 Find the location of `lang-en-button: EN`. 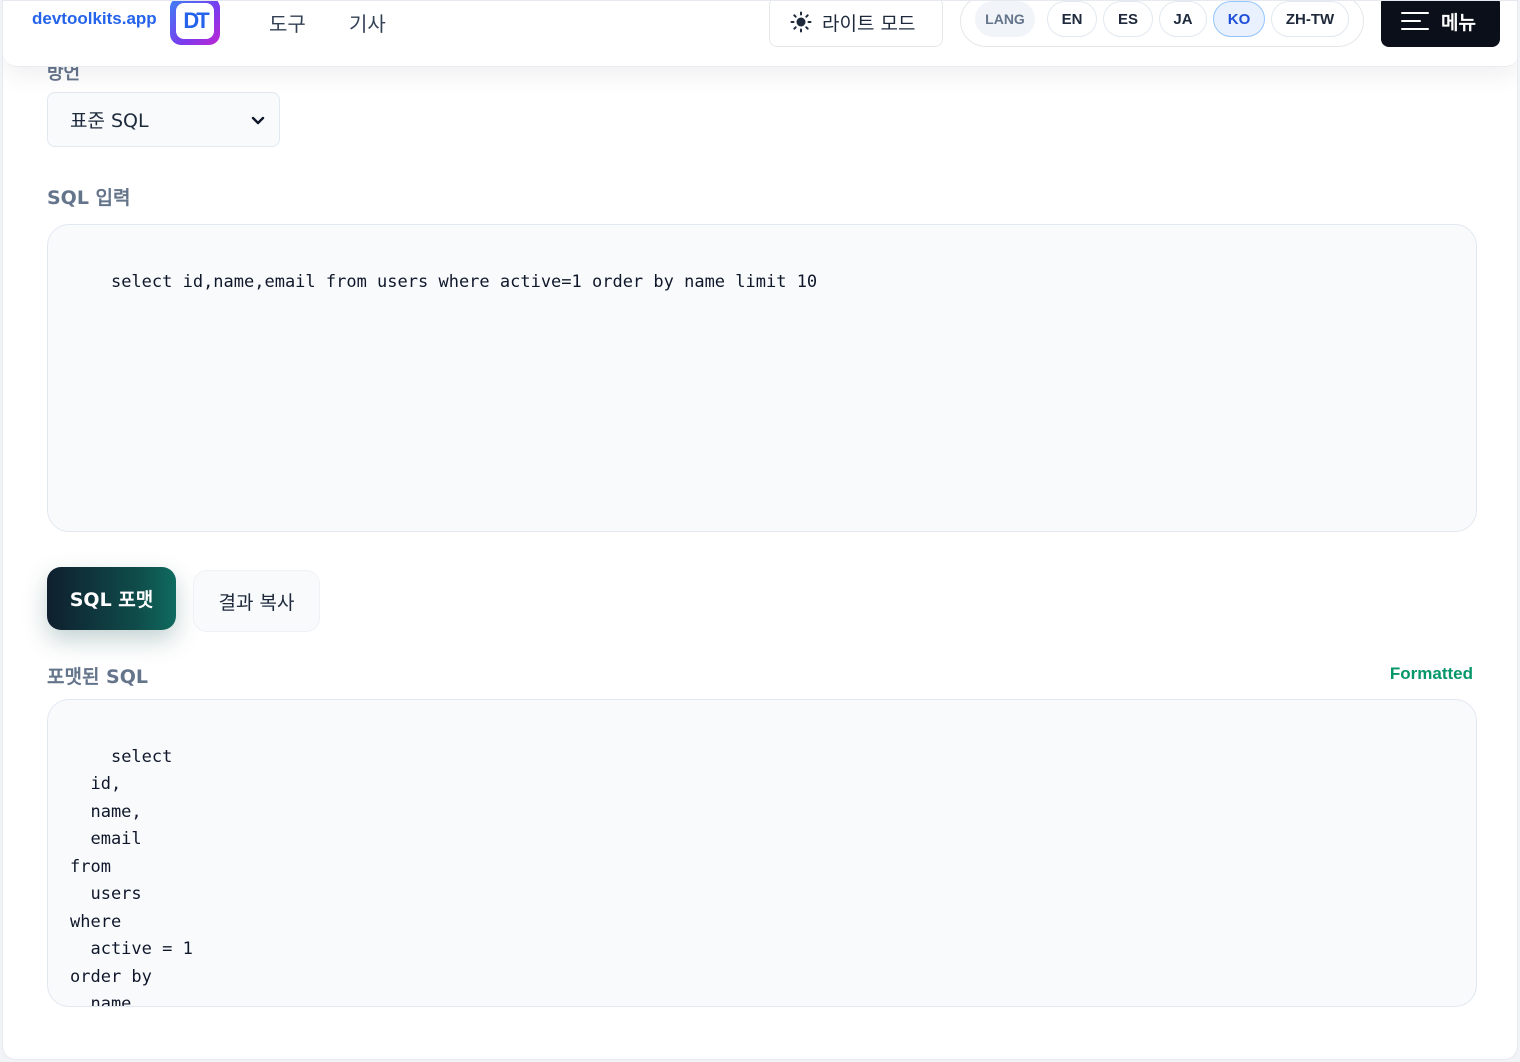

lang-en-button: EN is located at coordinates (1072, 19).